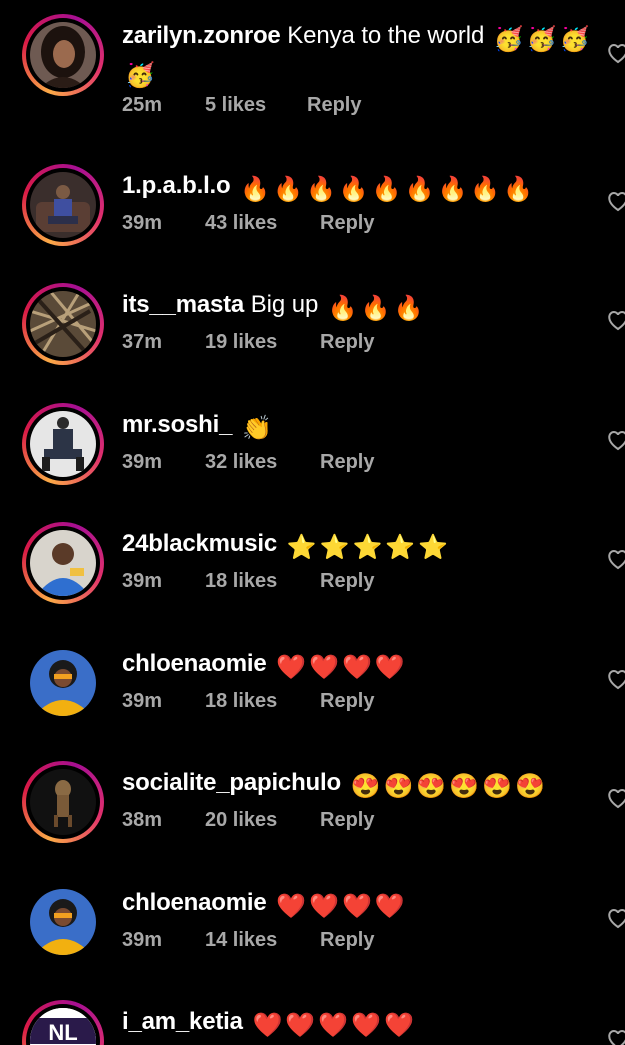 The image size is (625, 1045). I want to click on comment-item: NL i_am_ketia ❤️ ❤️ ❤️ ❤️ ❤️, so click(312, 1022).